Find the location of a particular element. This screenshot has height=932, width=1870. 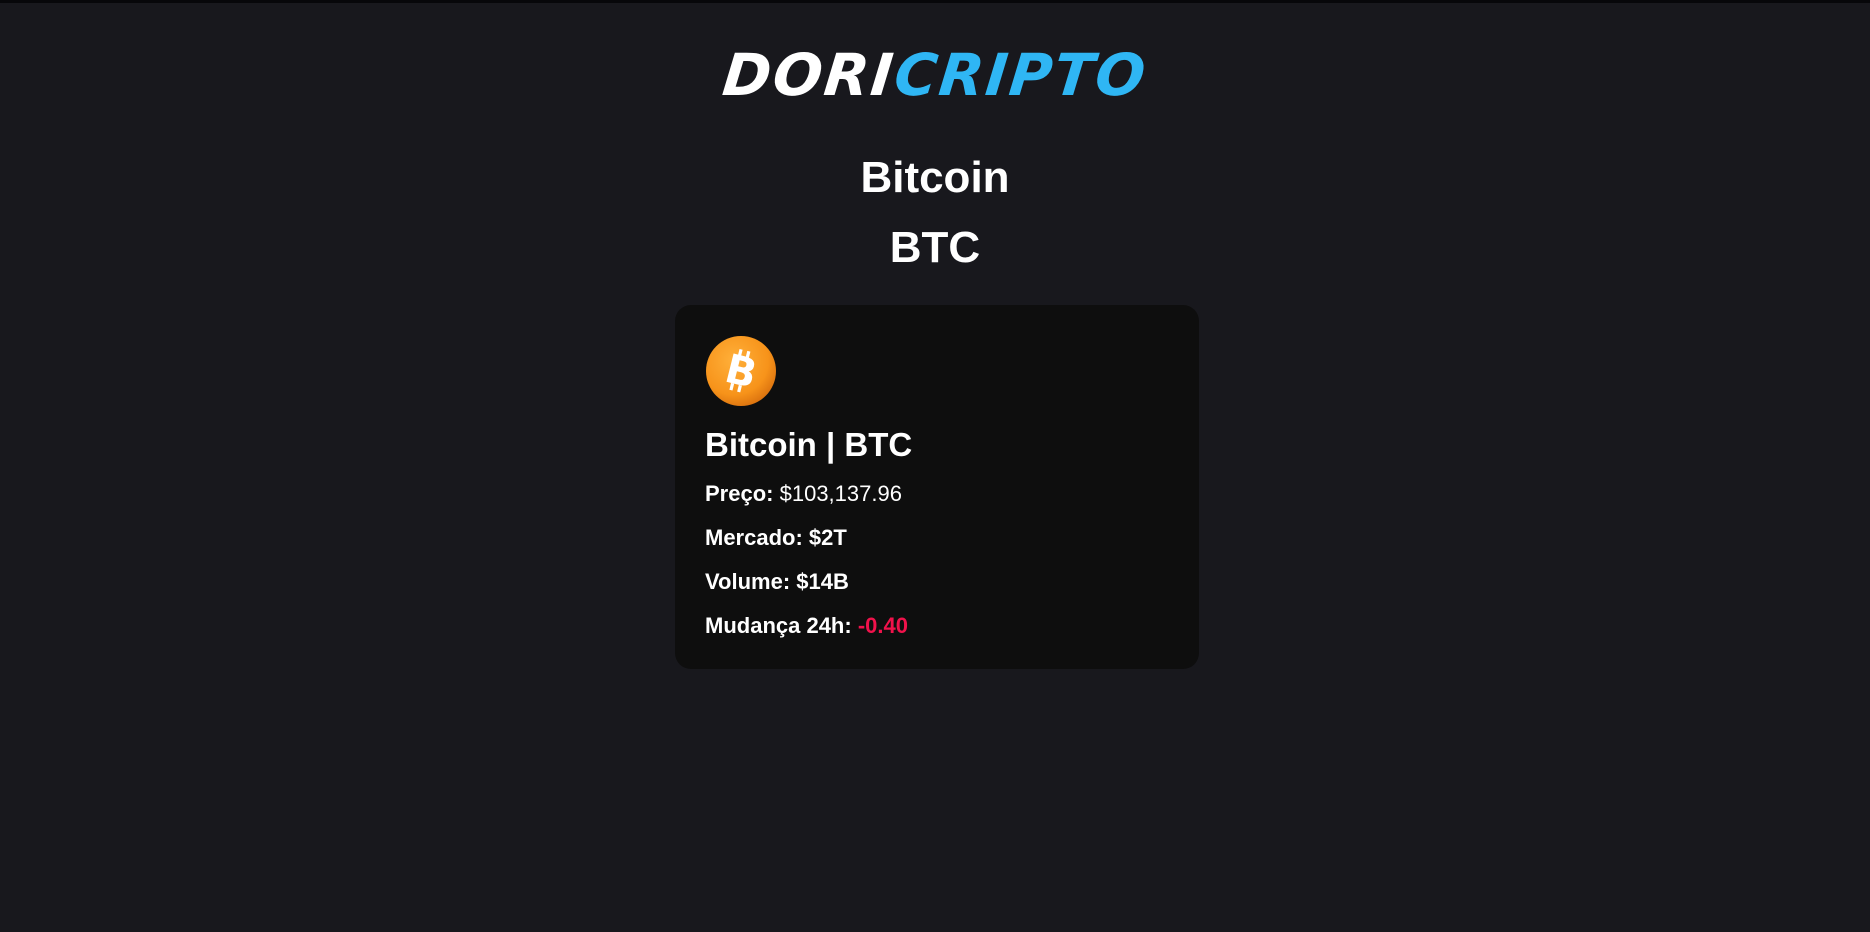

volume-value: $14B is located at coordinates (822, 581).